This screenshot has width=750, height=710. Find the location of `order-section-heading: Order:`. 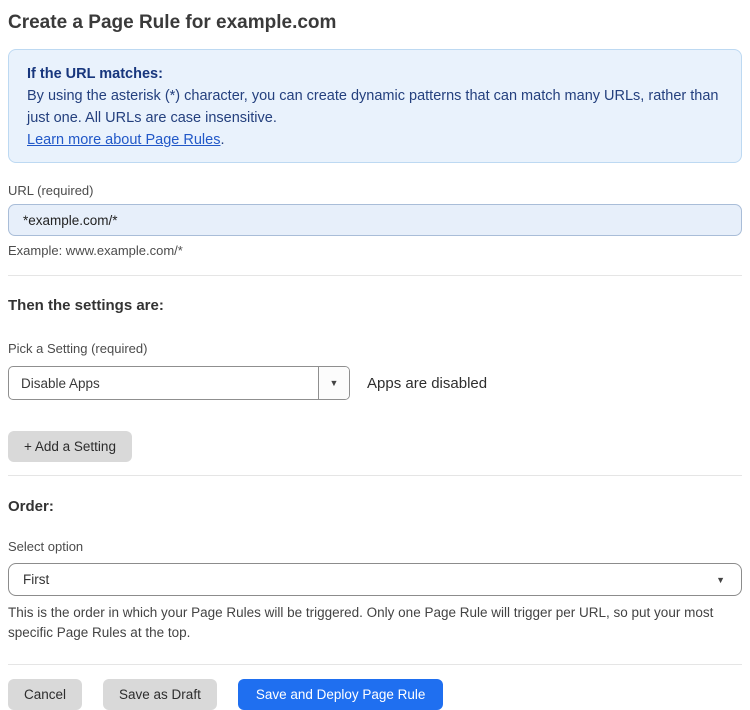

order-section-heading: Order: is located at coordinates (31, 506).